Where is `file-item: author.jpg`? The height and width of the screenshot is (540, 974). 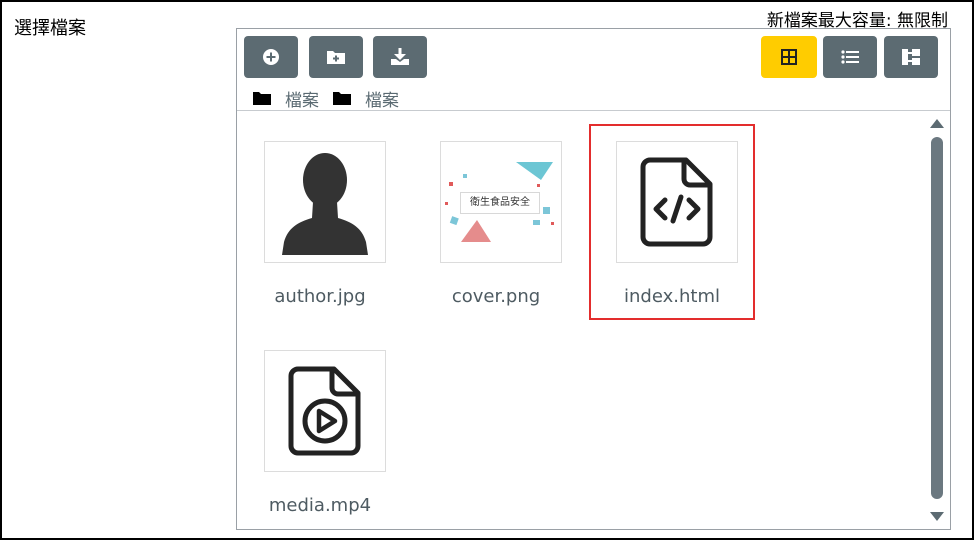 file-item: author.jpg is located at coordinates (320, 222).